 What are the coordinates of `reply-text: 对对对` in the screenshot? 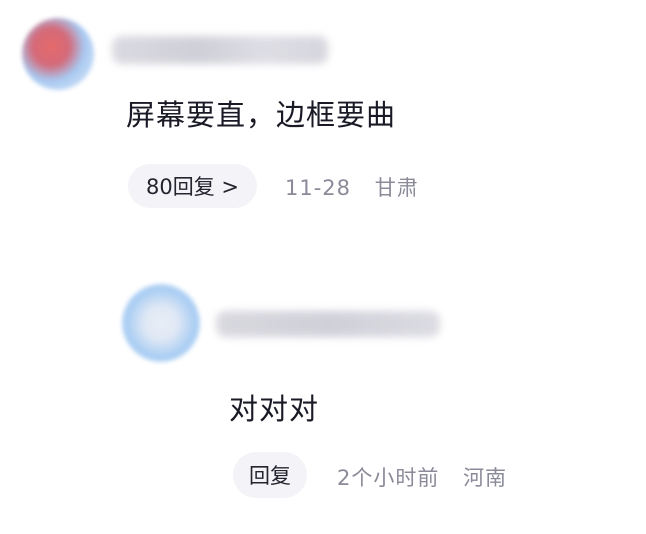 It's located at (274, 409).